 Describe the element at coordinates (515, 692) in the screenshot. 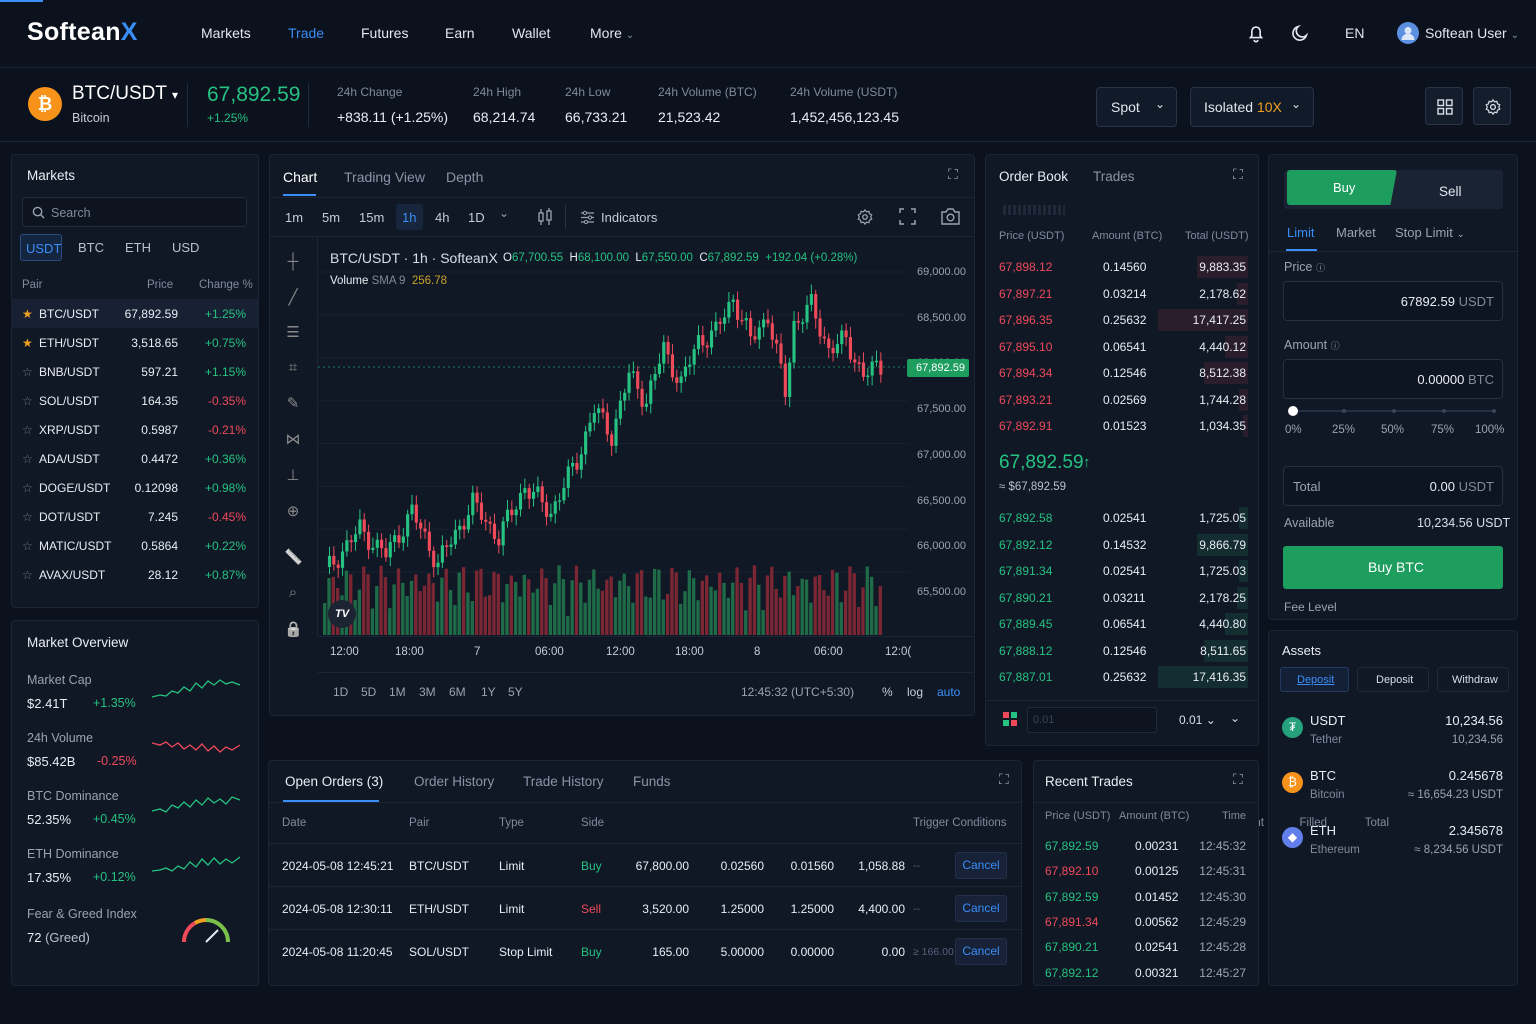

I see `range-5y: 5Y` at that location.